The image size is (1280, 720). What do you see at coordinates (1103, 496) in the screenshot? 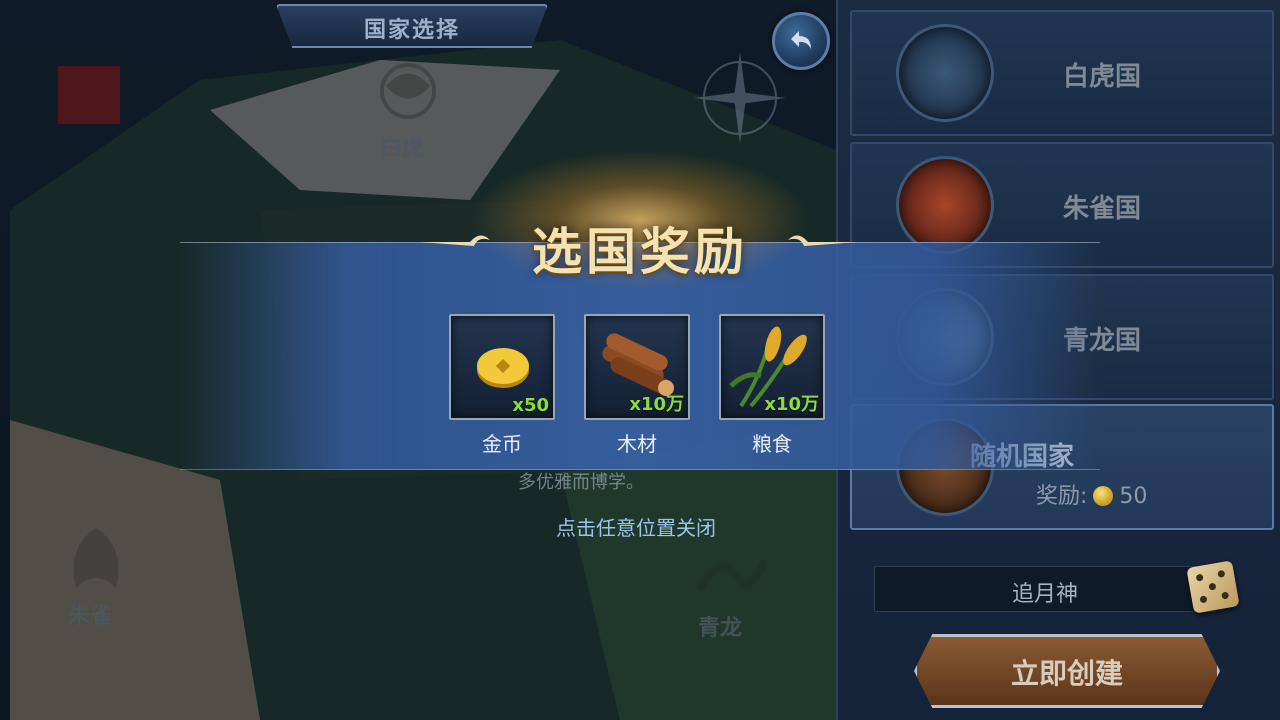
I see `coin-icon` at bounding box center [1103, 496].